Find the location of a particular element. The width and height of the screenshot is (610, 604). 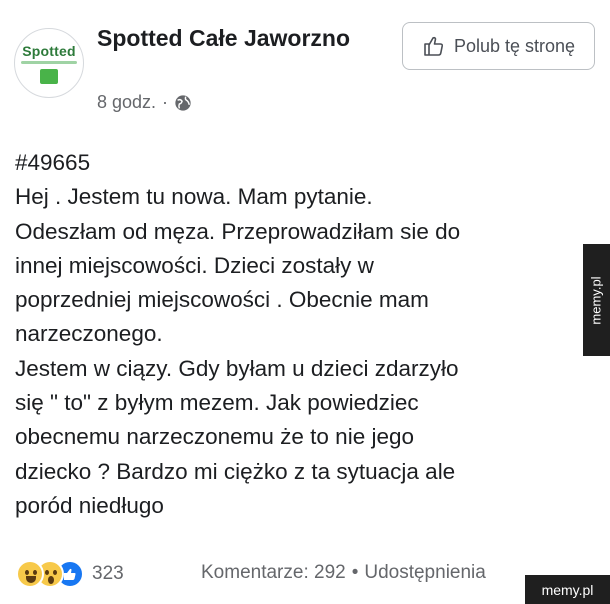

page-avatar: Spotted is located at coordinates (49, 63).